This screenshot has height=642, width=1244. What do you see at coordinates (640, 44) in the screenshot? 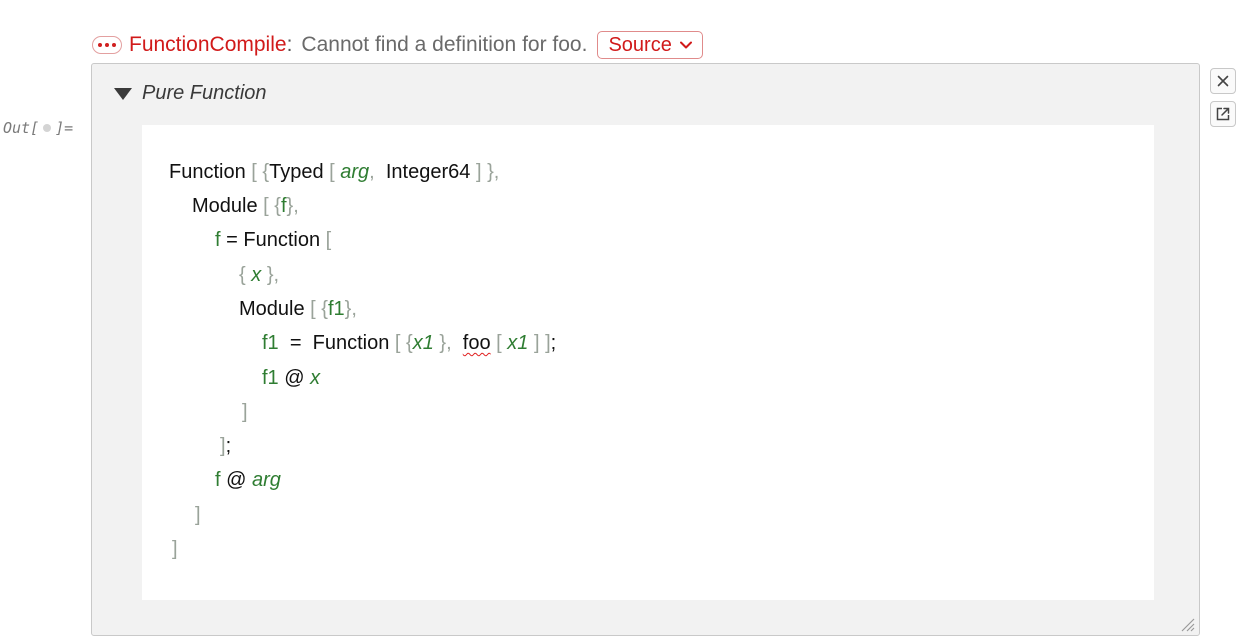
I see `source-button-label: Source` at bounding box center [640, 44].